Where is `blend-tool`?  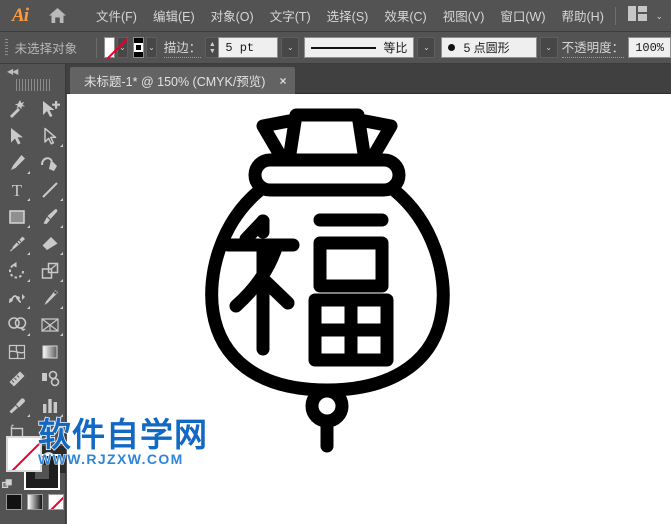 blend-tool is located at coordinates (49, 378).